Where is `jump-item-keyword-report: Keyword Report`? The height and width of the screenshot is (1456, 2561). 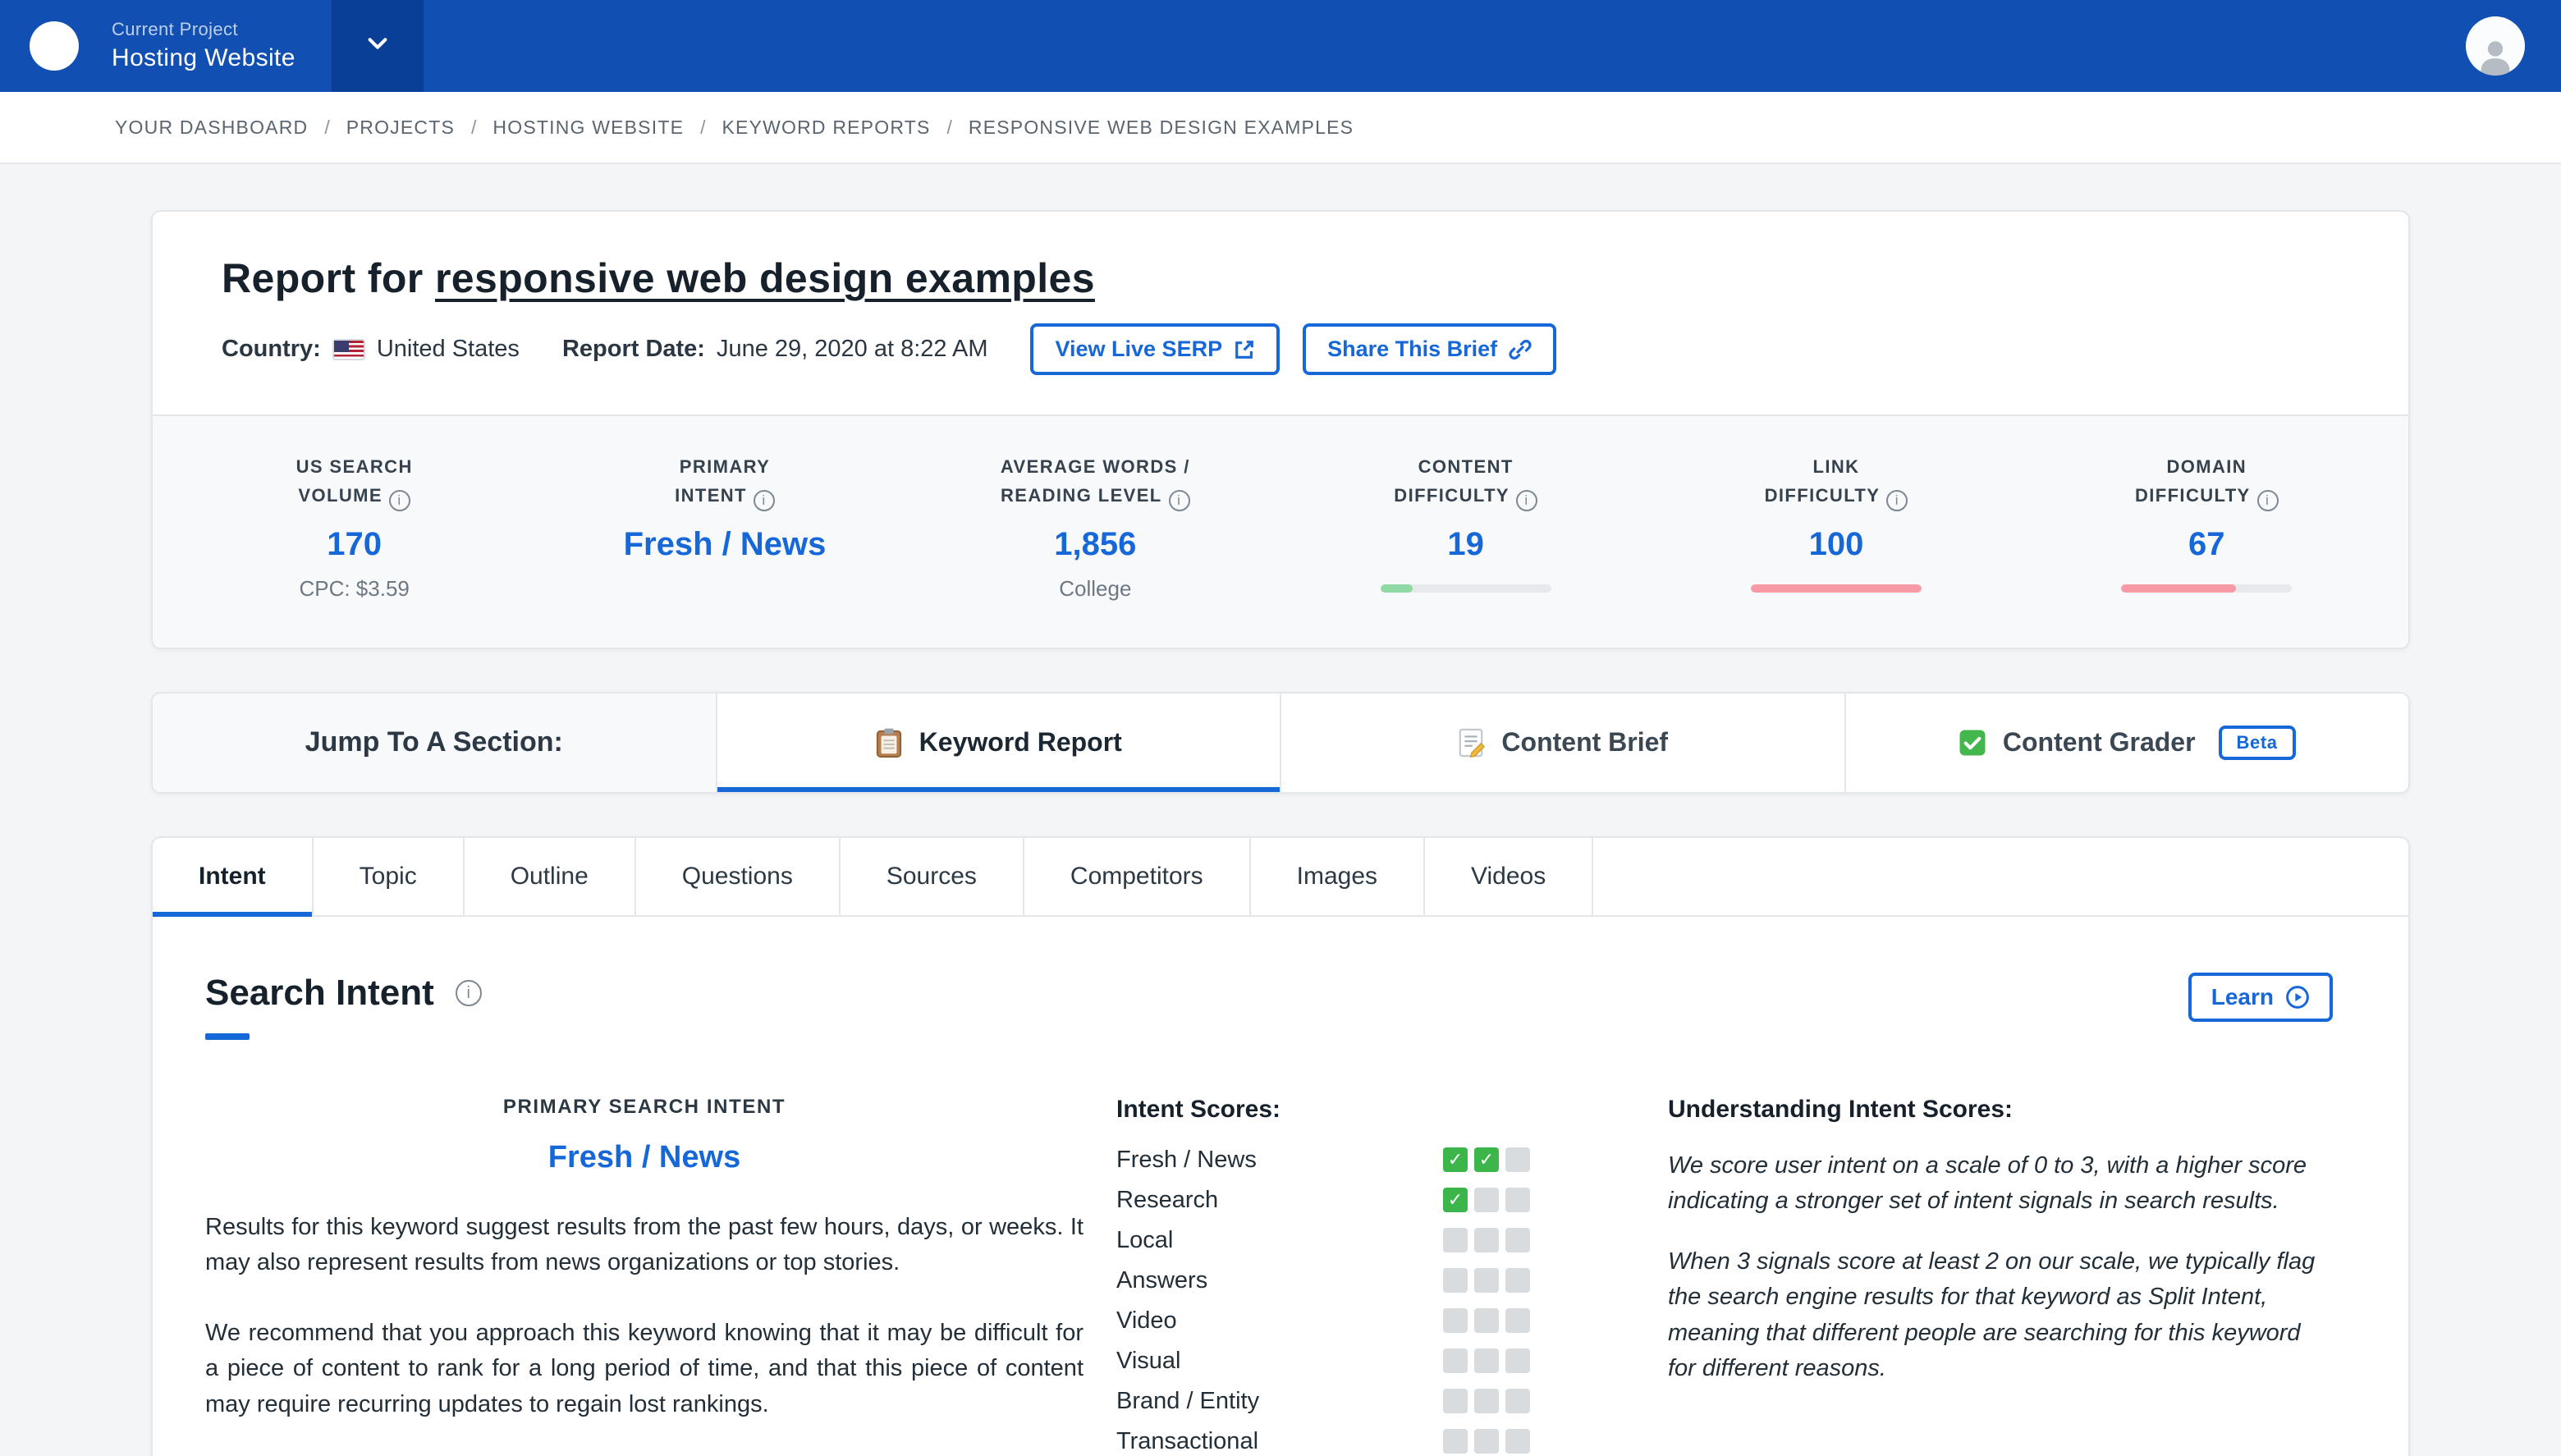 jump-item-keyword-report: Keyword Report is located at coordinates (999, 742).